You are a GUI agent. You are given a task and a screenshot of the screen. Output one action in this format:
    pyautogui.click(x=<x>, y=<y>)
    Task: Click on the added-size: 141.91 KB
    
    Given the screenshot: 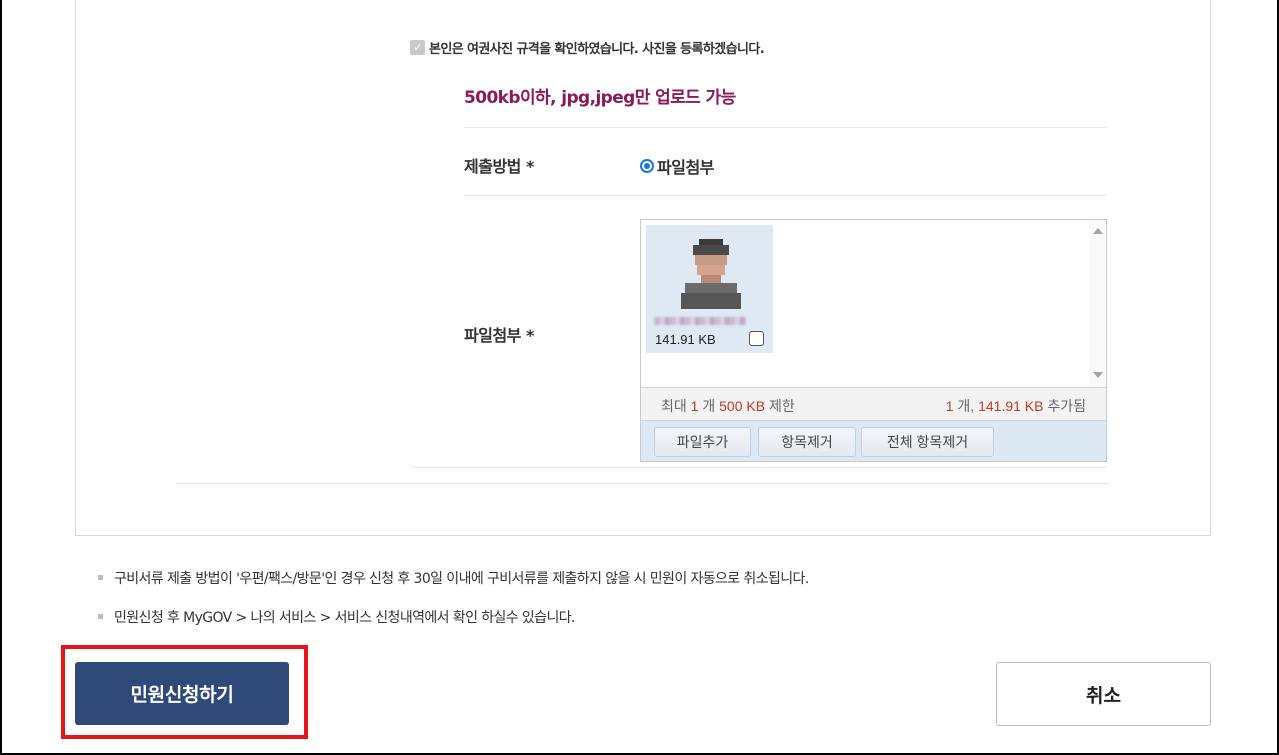 What is the action you would take?
    pyautogui.click(x=1011, y=406)
    